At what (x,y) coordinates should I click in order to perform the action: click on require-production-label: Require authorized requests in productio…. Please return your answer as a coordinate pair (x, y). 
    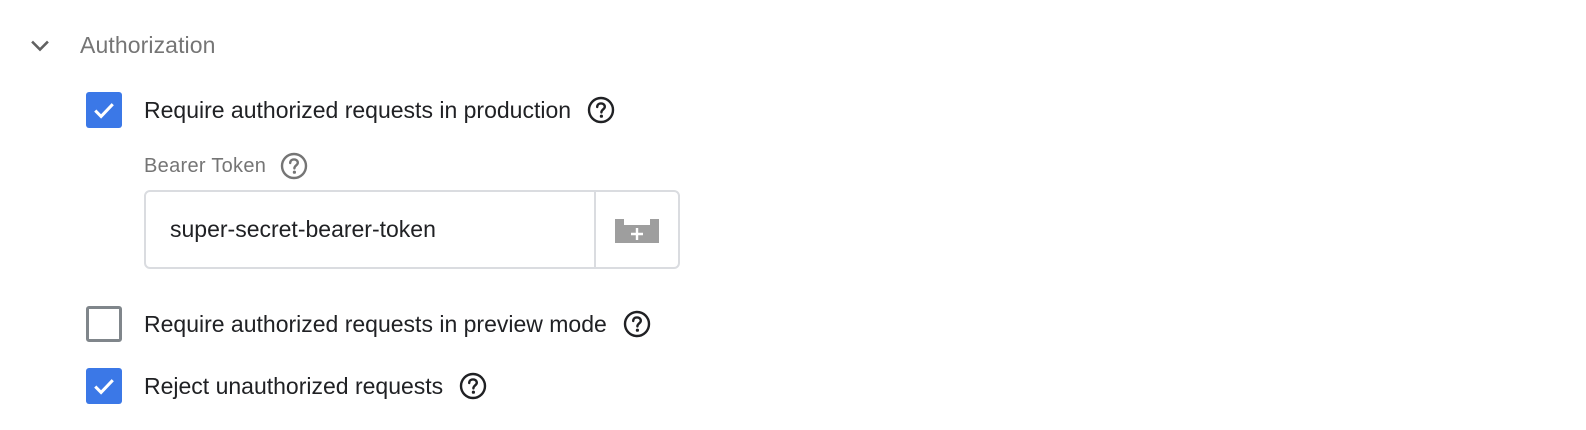
    Looking at the image, I should click on (358, 109).